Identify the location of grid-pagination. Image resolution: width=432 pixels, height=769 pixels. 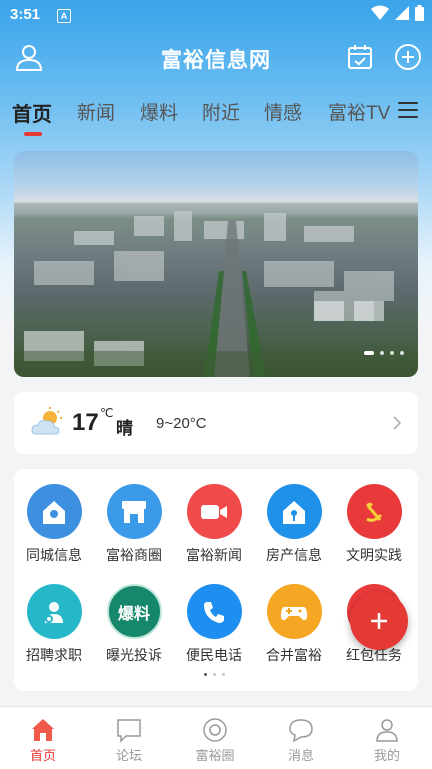
(214, 674).